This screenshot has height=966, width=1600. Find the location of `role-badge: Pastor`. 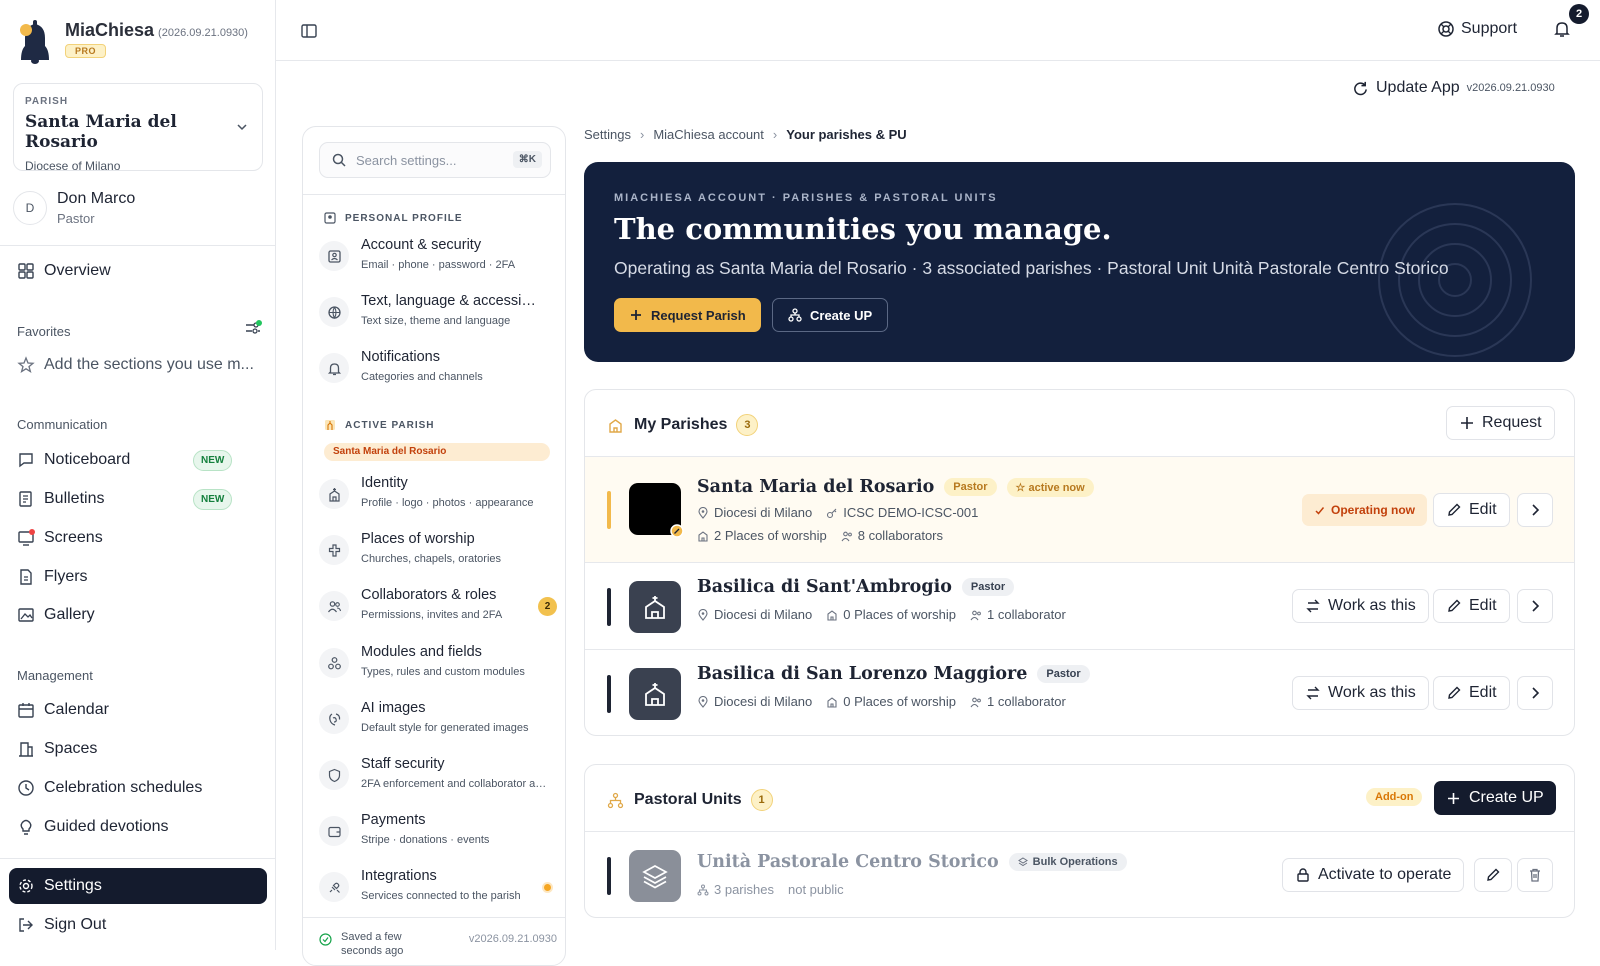

role-badge: Pastor is located at coordinates (1063, 674).